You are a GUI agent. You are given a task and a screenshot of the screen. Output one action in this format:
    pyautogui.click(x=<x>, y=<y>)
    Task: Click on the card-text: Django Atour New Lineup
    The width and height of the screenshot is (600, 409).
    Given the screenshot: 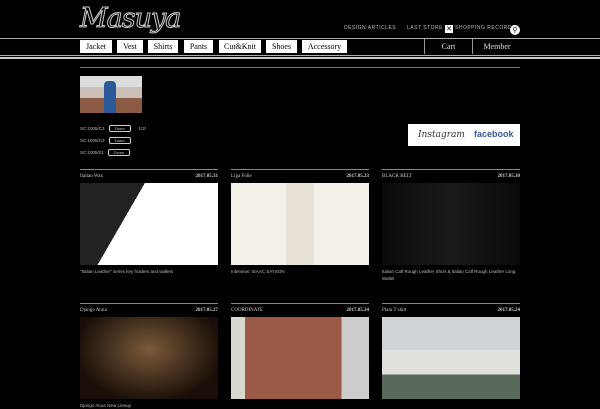 What is the action you would take?
    pyautogui.click(x=106, y=405)
    